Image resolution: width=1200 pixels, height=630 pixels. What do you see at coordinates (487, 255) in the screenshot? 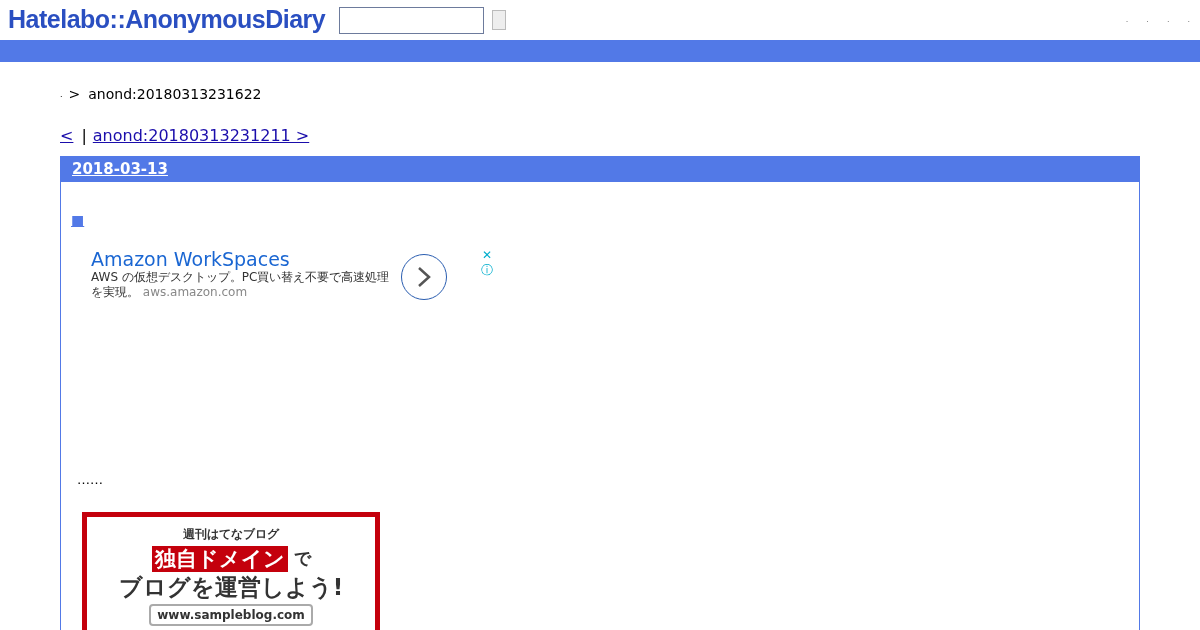
I see `close-button: ✕` at bounding box center [487, 255].